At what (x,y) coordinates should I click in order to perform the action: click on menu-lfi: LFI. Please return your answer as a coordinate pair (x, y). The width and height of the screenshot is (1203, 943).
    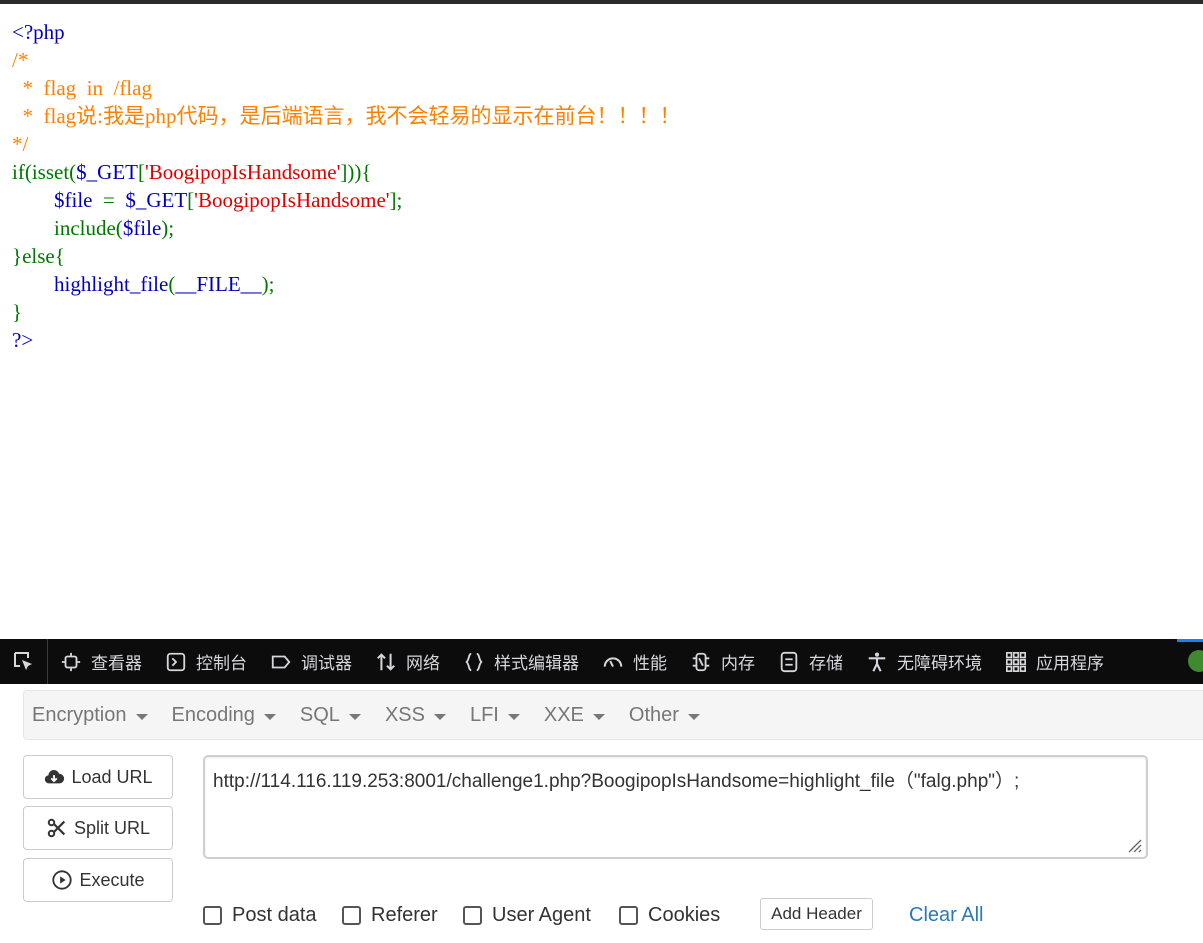
    Looking at the image, I should click on (495, 715).